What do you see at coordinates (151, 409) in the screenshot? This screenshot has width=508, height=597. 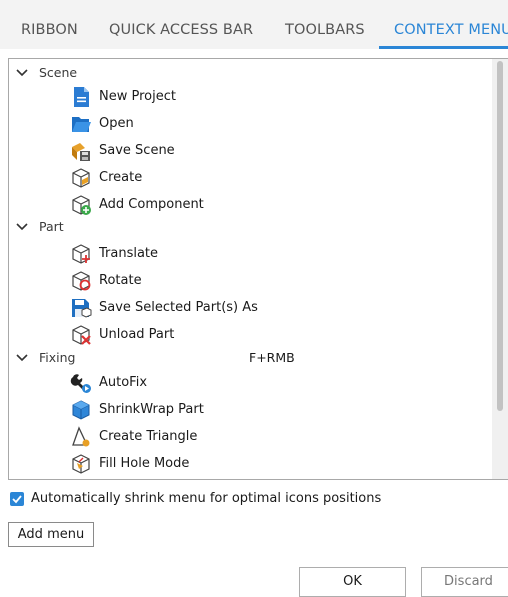 I see `tree-item-label: ShrinkWrap Part` at bounding box center [151, 409].